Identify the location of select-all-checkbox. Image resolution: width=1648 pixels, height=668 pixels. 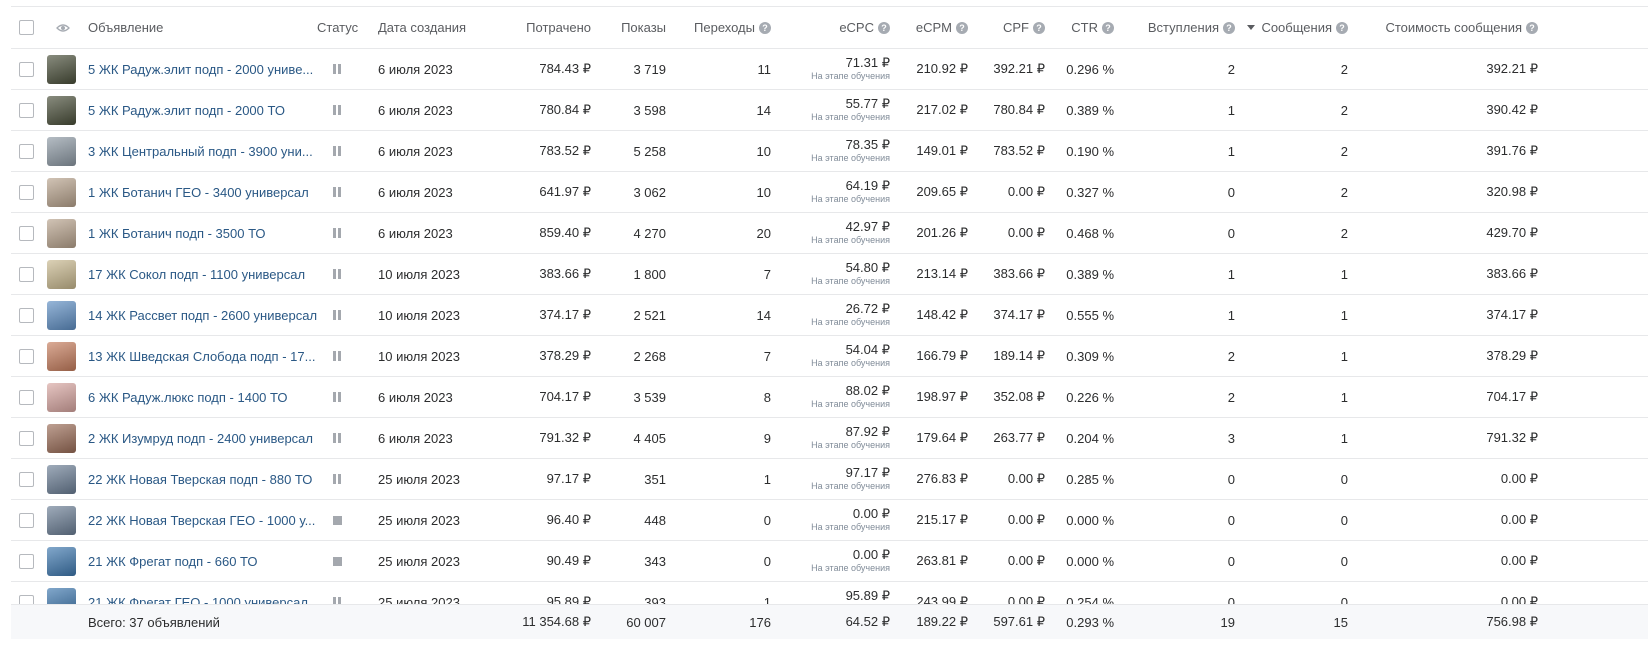
(26, 27).